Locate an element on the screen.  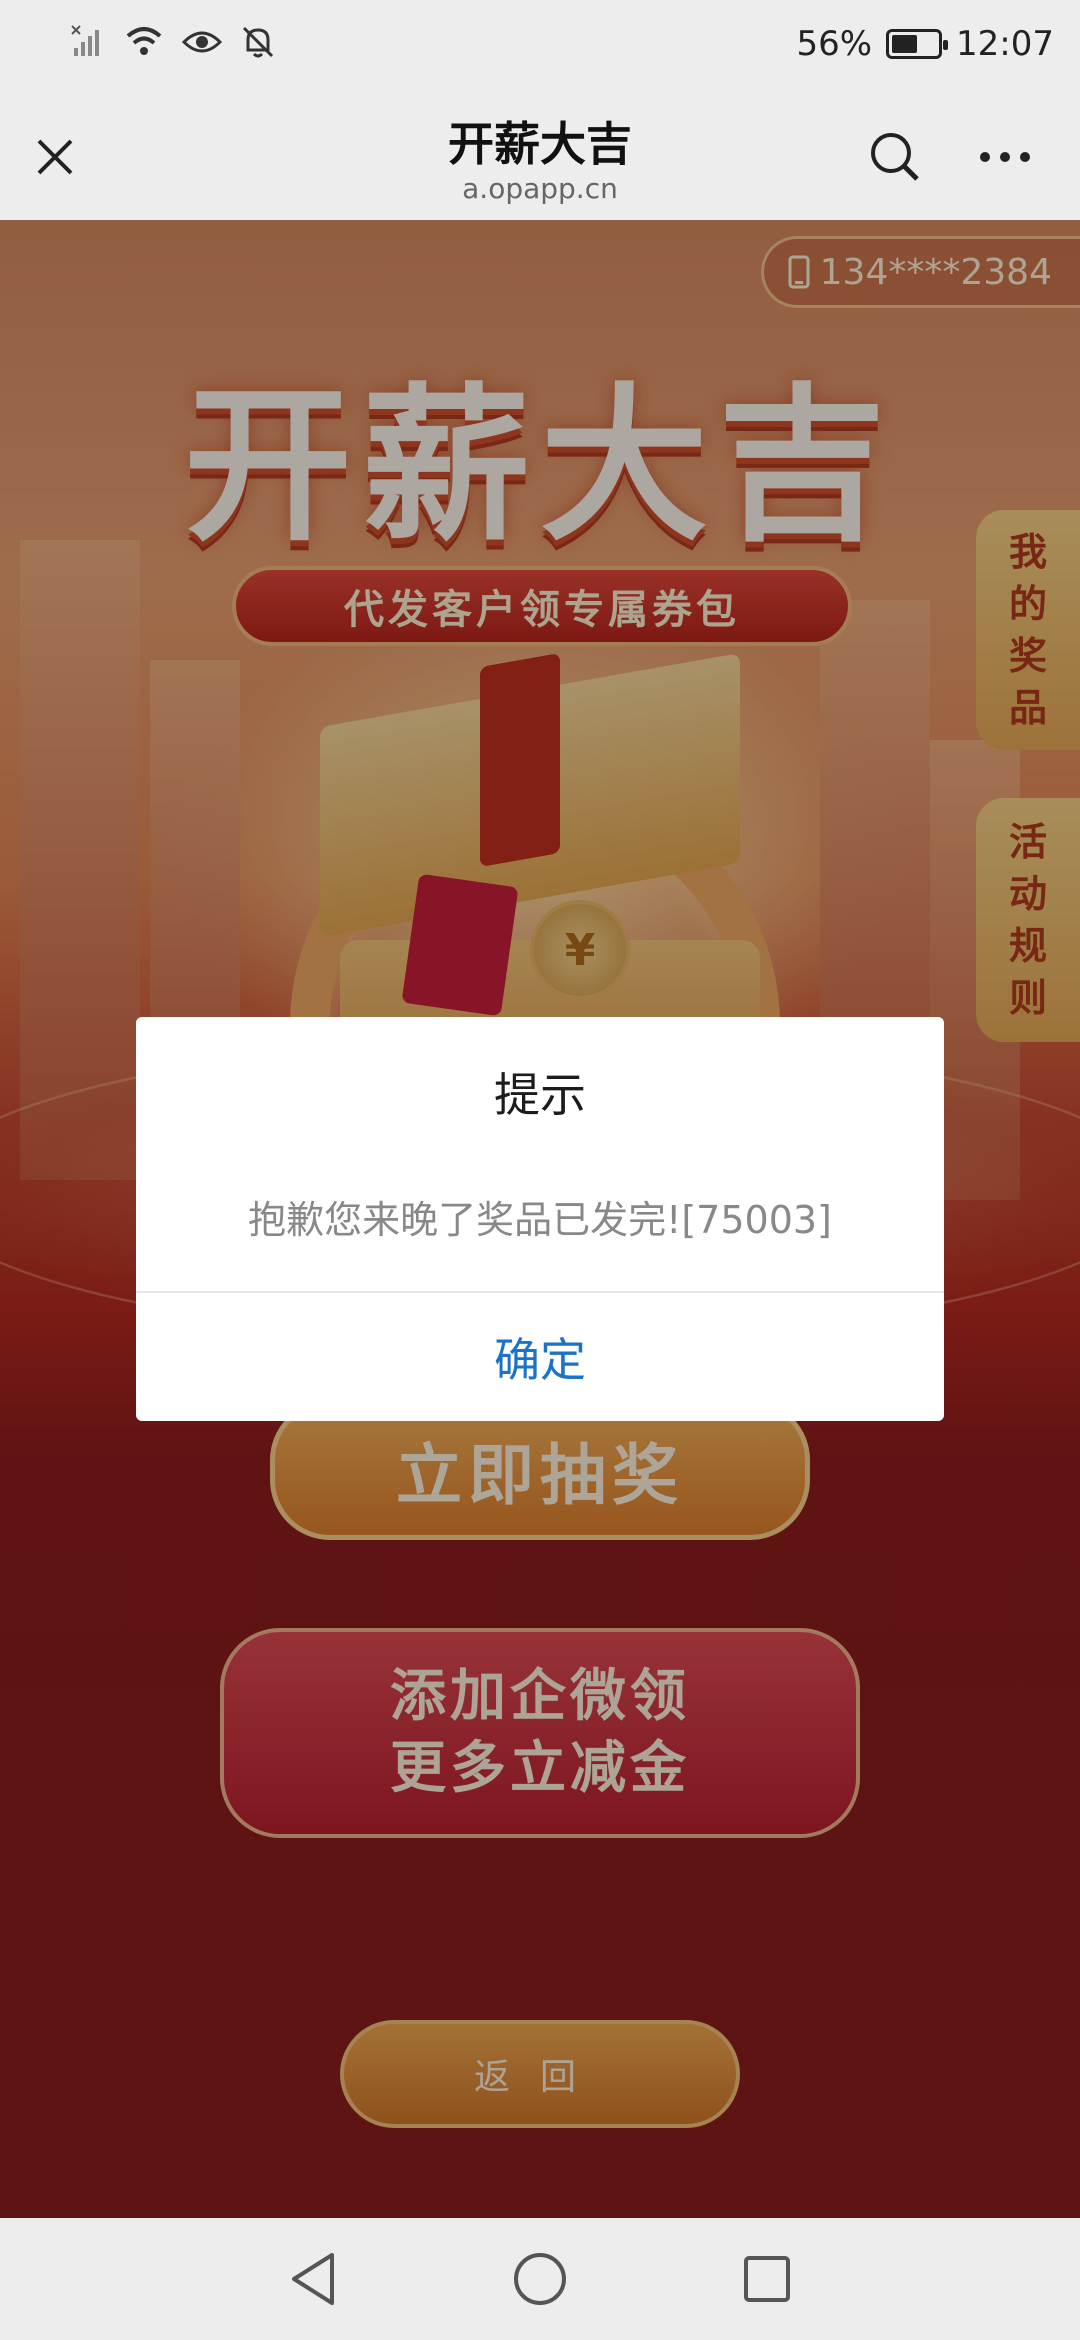
system-nav-bar is located at coordinates (540, 2279).